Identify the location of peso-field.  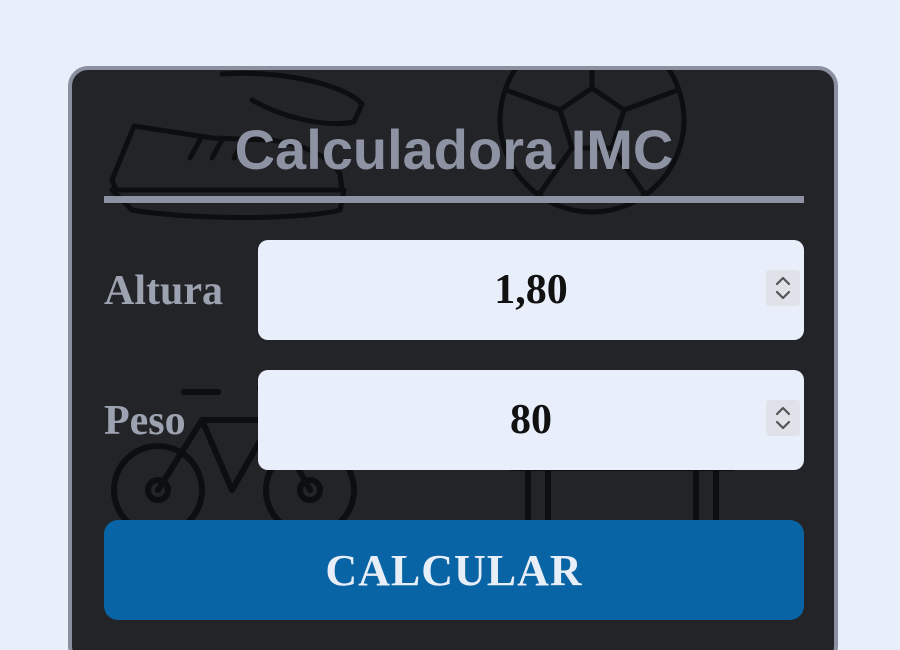
(531, 420).